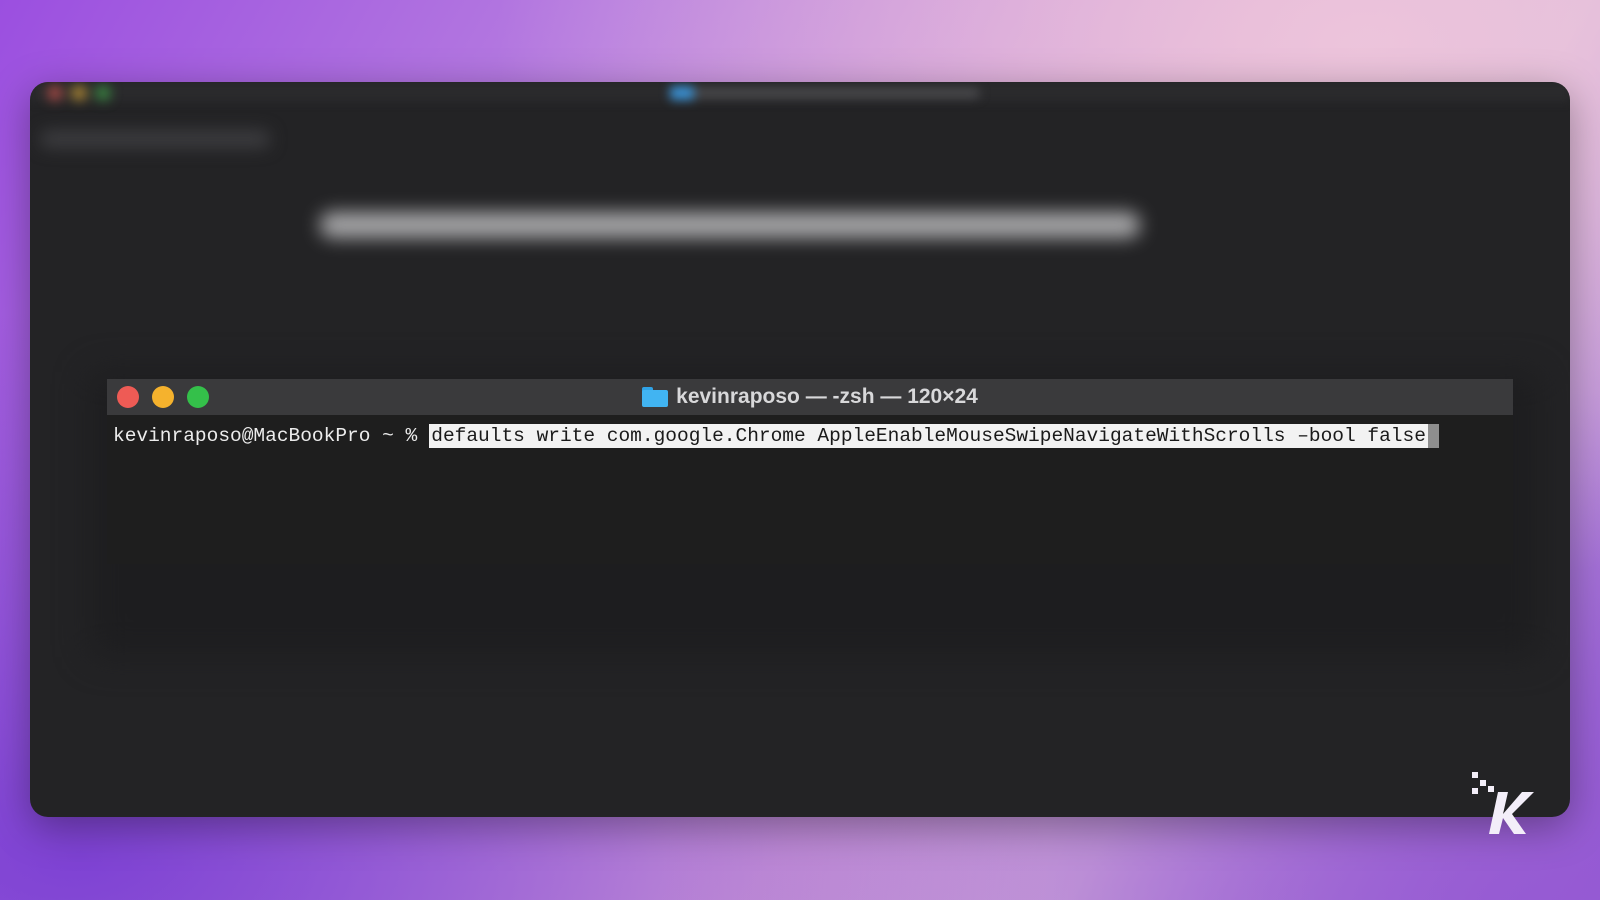  I want to click on window-title-text: kevinraposo — -zsh — 120×24, so click(827, 396).